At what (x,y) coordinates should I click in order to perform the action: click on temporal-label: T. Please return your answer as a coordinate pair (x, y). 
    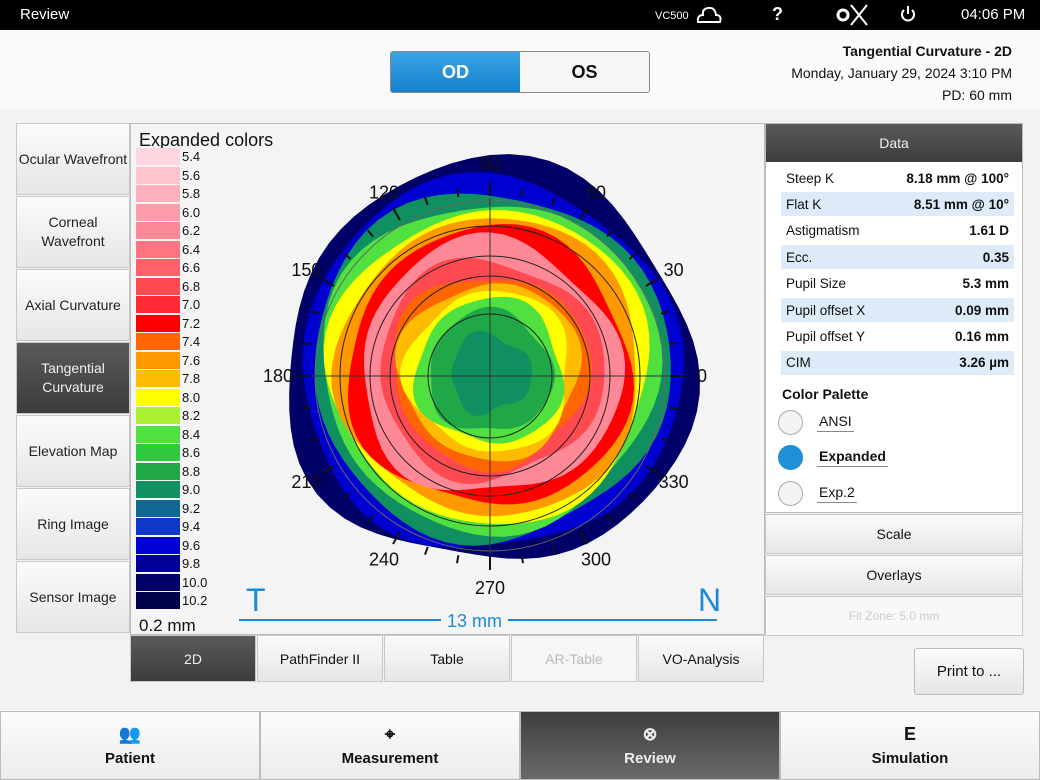
    Looking at the image, I should click on (256, 600).